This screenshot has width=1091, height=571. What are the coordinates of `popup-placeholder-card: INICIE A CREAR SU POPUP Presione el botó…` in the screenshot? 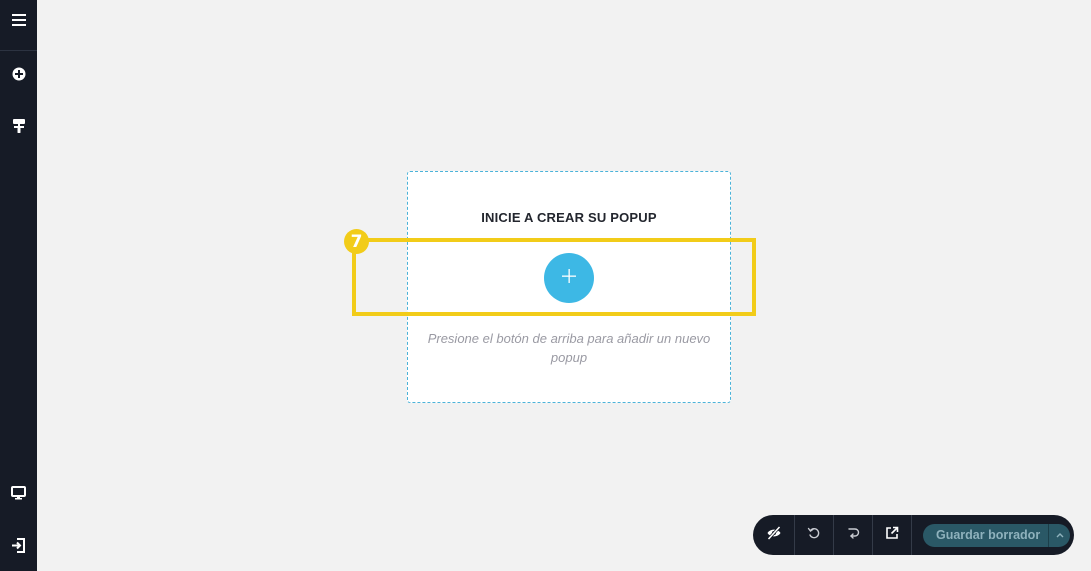 It's located at (569, 287).